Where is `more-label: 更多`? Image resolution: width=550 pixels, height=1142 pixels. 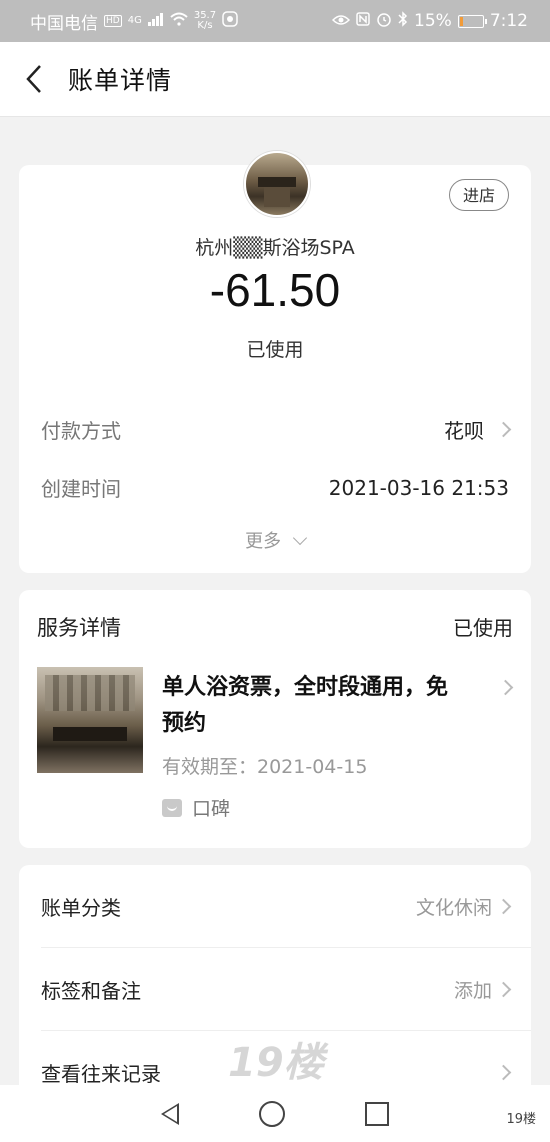 more-label: 更多 is located at coordinates (263, 541).